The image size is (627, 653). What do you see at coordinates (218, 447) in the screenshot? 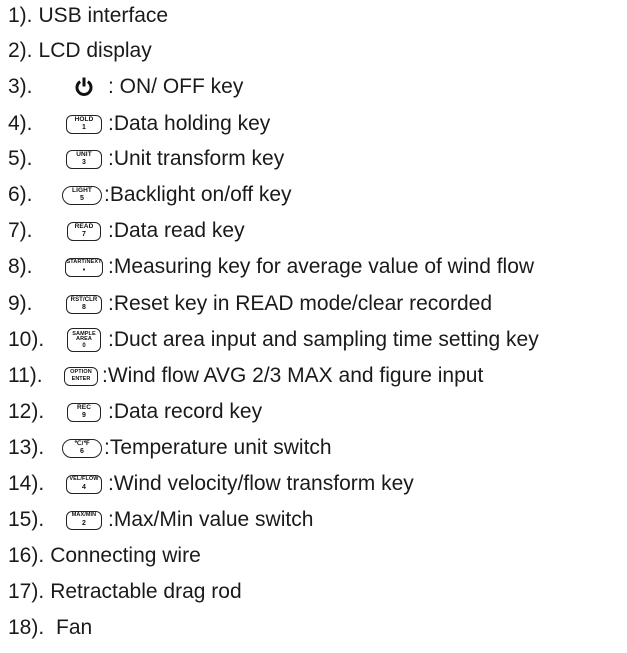
I see `item-description: :Temperature unit switch` at bounding box center [218, 447].